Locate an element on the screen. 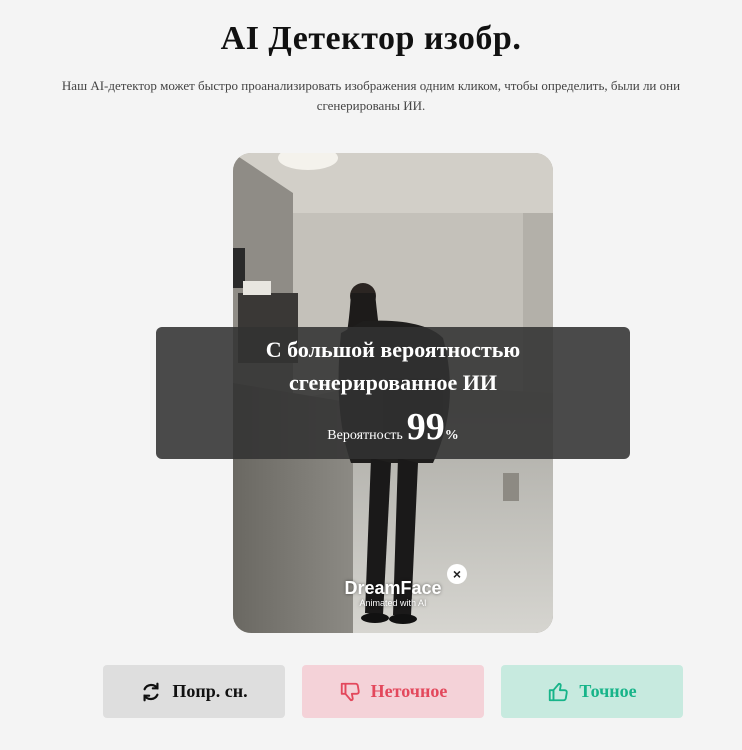 The image size is (742, 750). inaccurate-button: Неточное is located at coordinates (393, 691).